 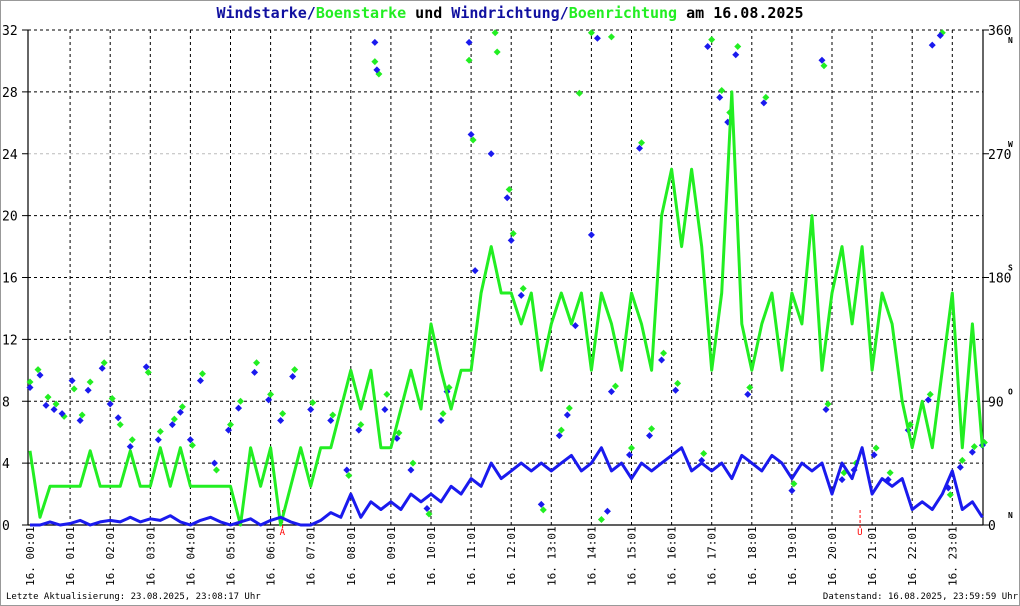 What do you see at coordinates (471, 556) in the screenshot?
I see `x-tick-label: 16. 11:01` at bounding box center [471, 556].